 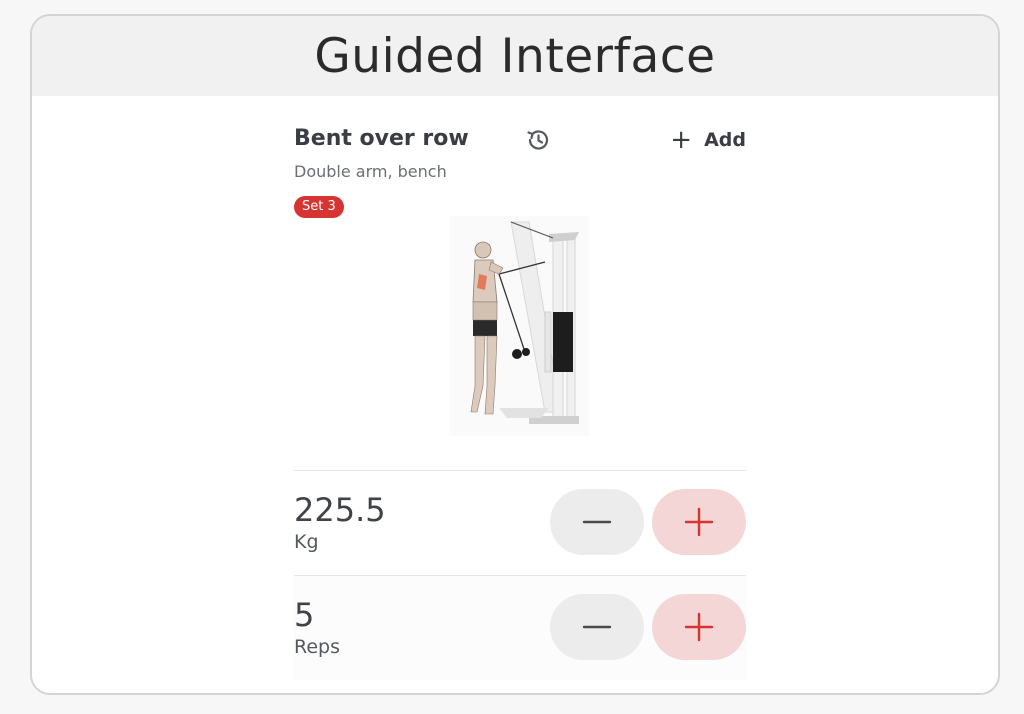 I want to click on window-title: Guided Interface, so click(x=515, y=56).